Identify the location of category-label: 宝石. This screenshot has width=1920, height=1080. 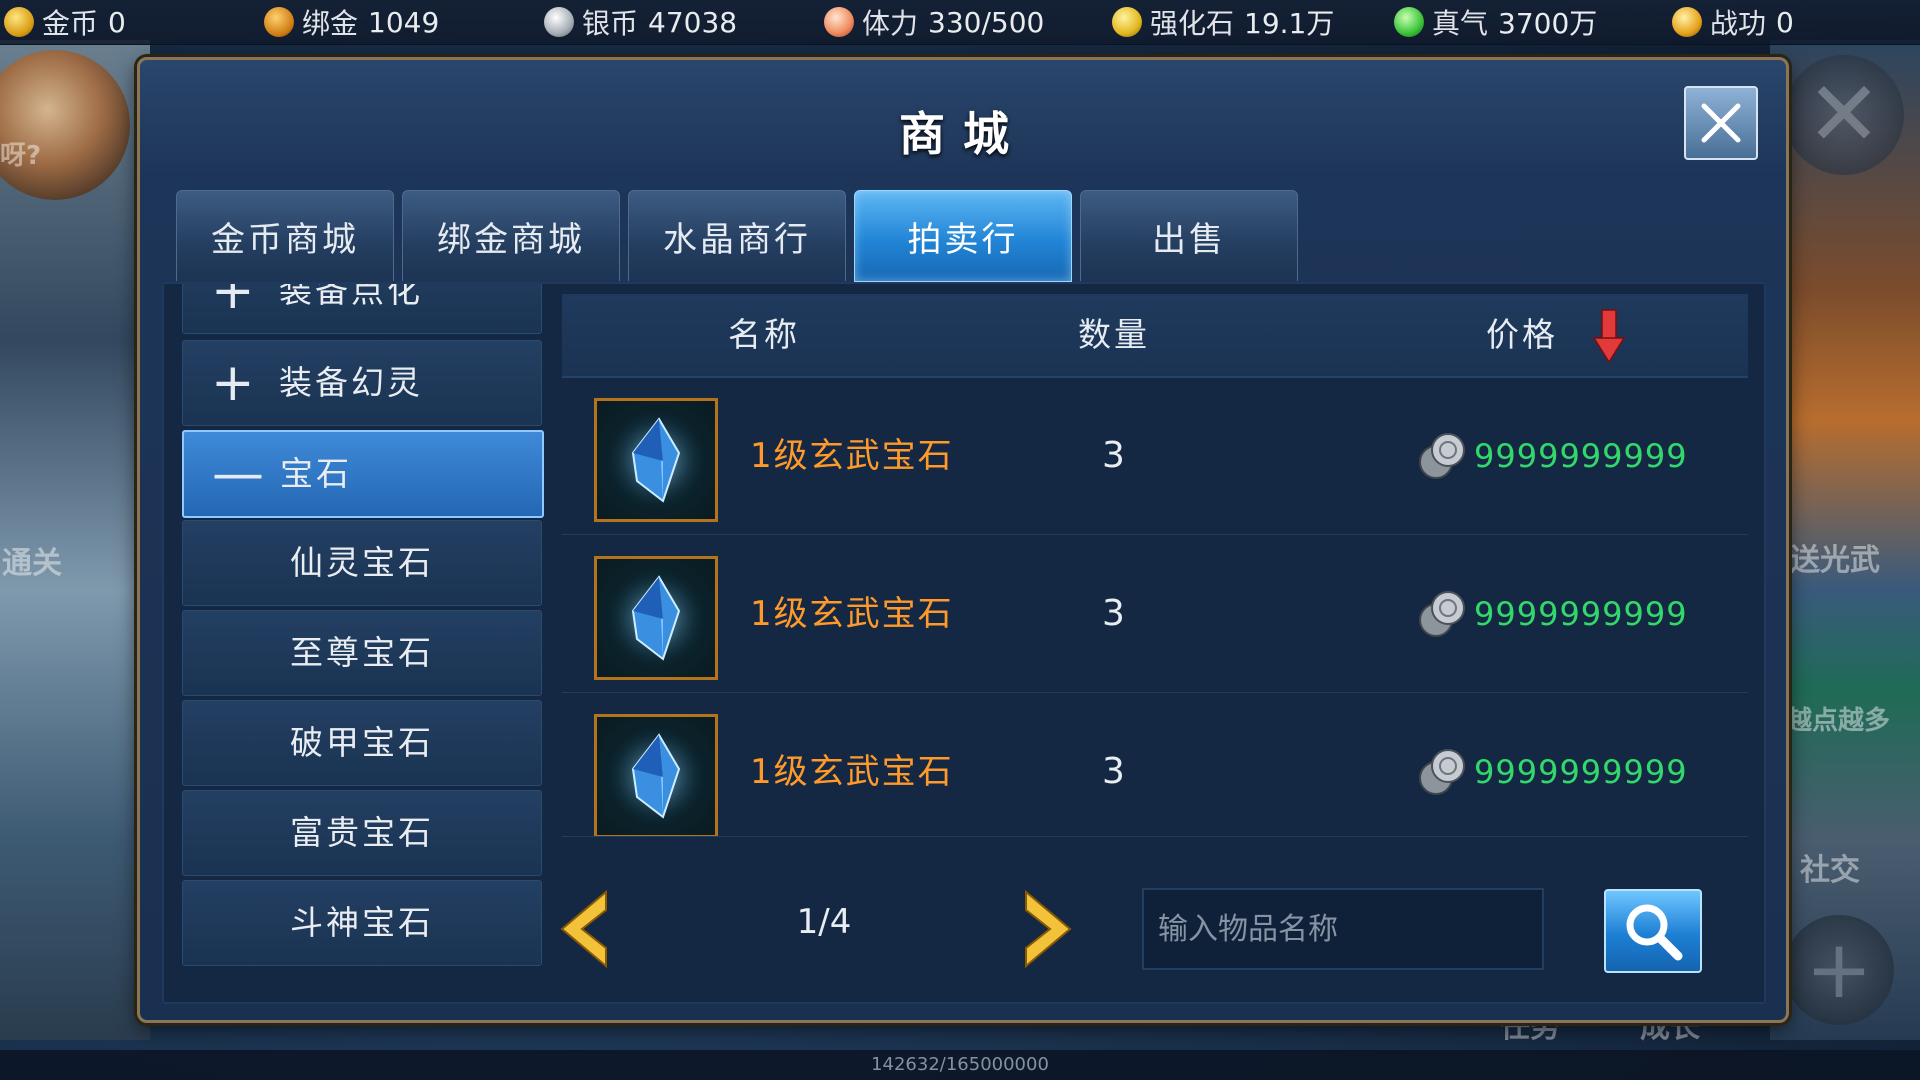
(316, 473).